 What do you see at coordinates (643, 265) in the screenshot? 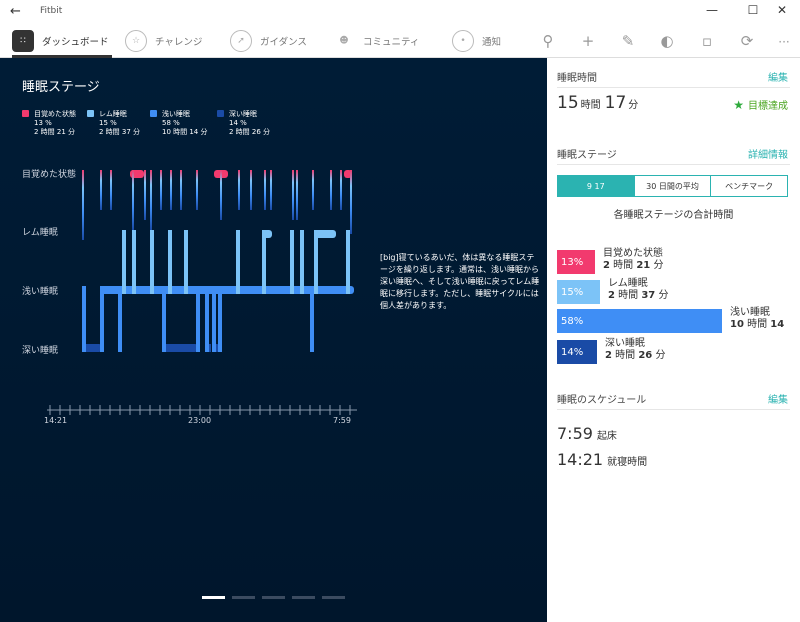
I see `bar-minutes: 21` at bounding box center [643, 265].